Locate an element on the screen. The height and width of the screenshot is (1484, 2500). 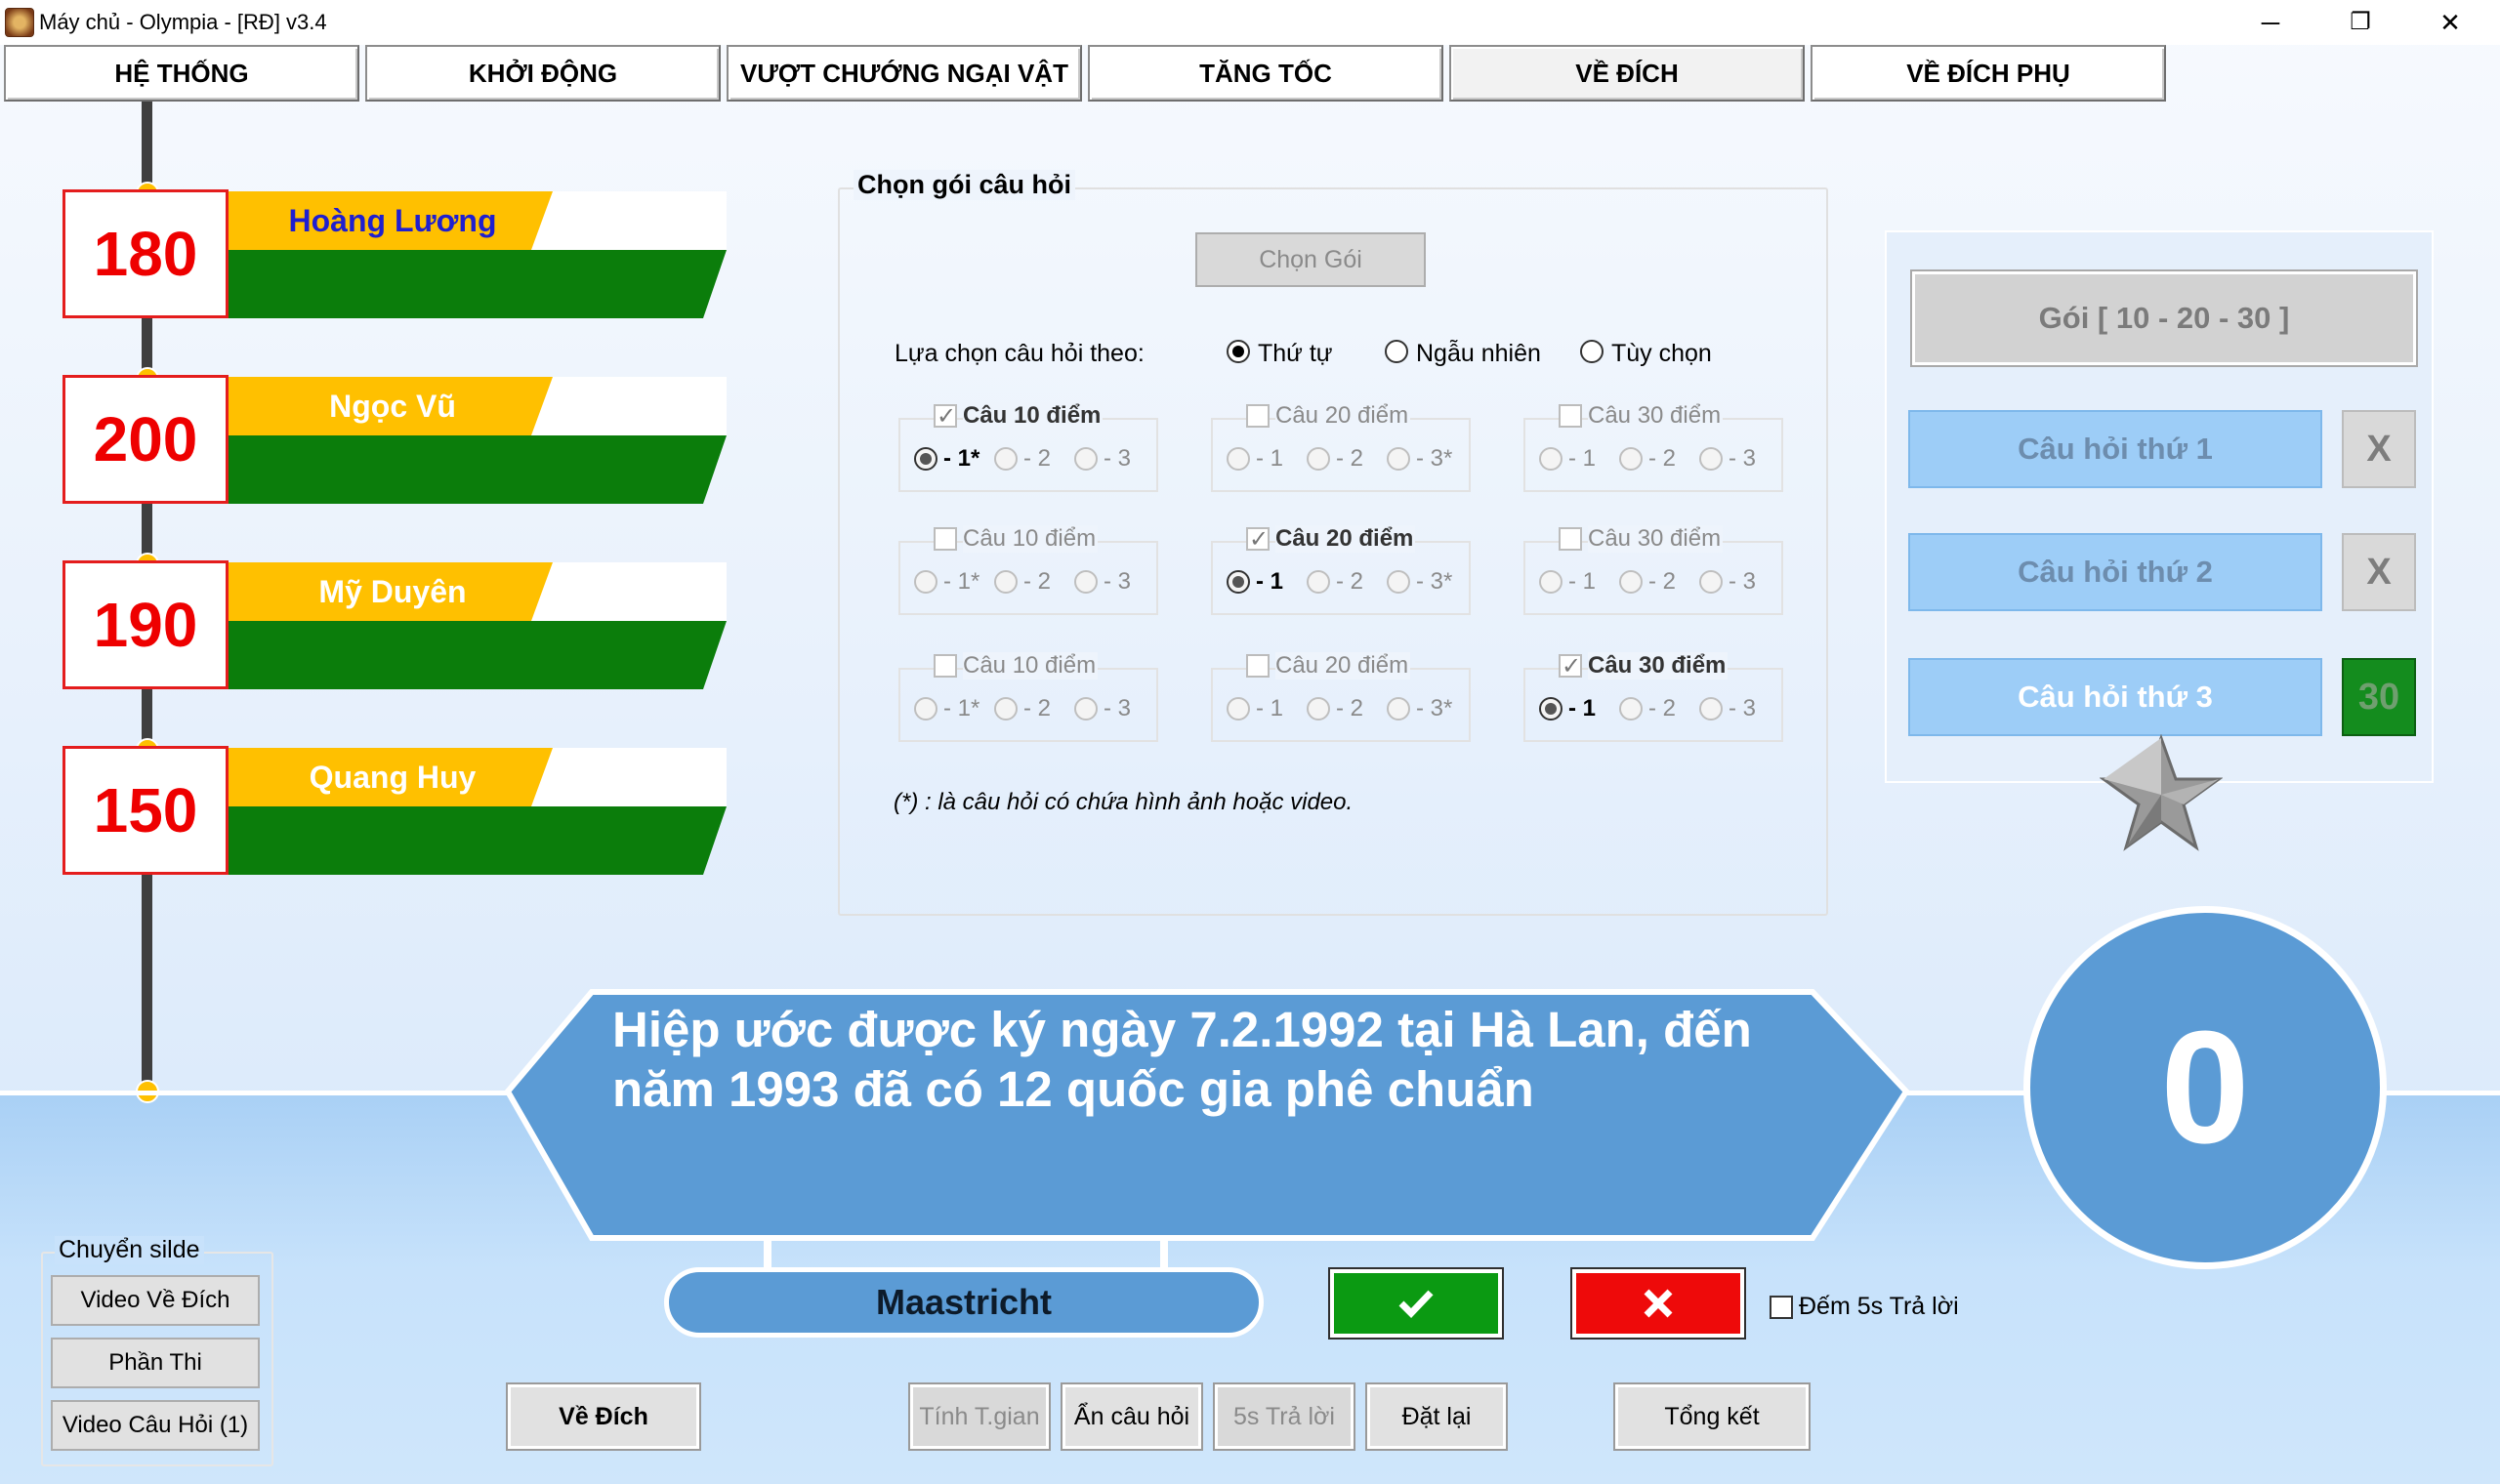
close-icon: ✕ is located at coordinates (2450, 22).